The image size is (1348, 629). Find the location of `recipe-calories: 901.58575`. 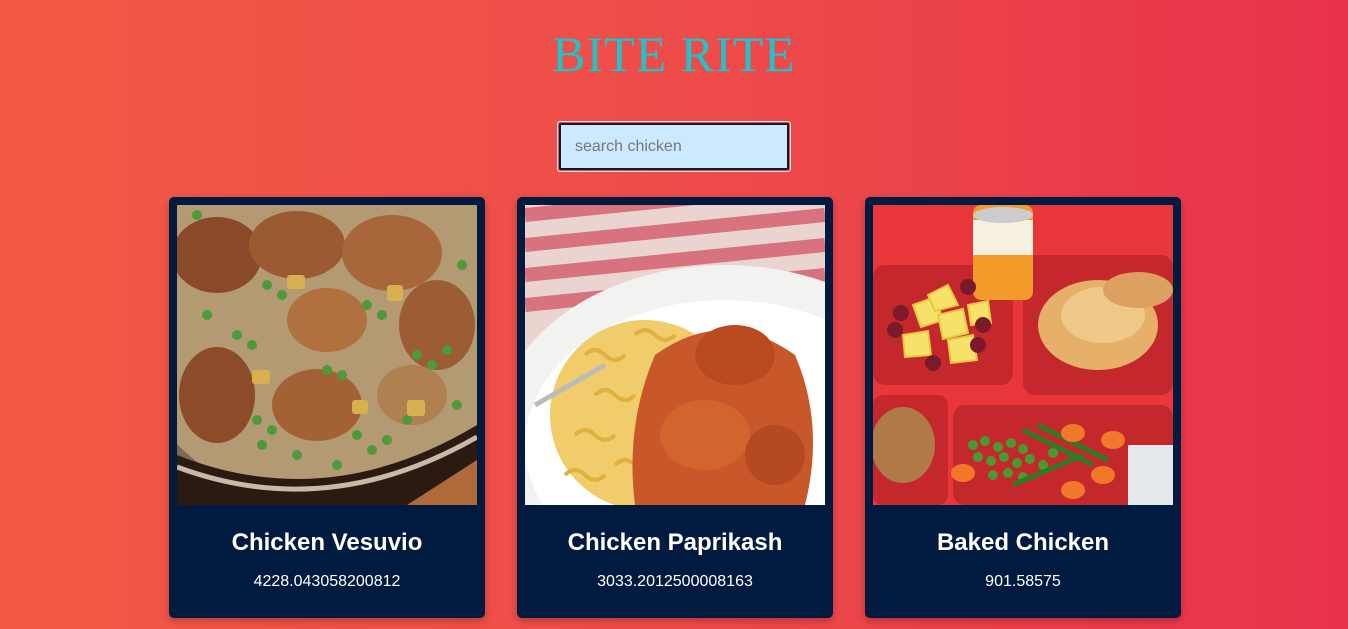

recipe-calories: 901.58575 is located at coordinates (1023, 581).